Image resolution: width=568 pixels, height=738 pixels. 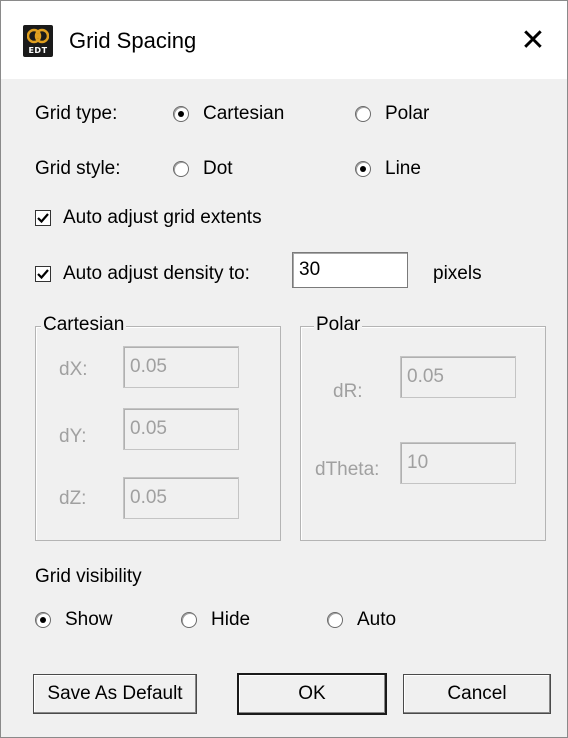 What do you see at coordinates (407, 113) in the screenshot?
I see `radio-polar-label: Polar` at bounding box center [407, 113].